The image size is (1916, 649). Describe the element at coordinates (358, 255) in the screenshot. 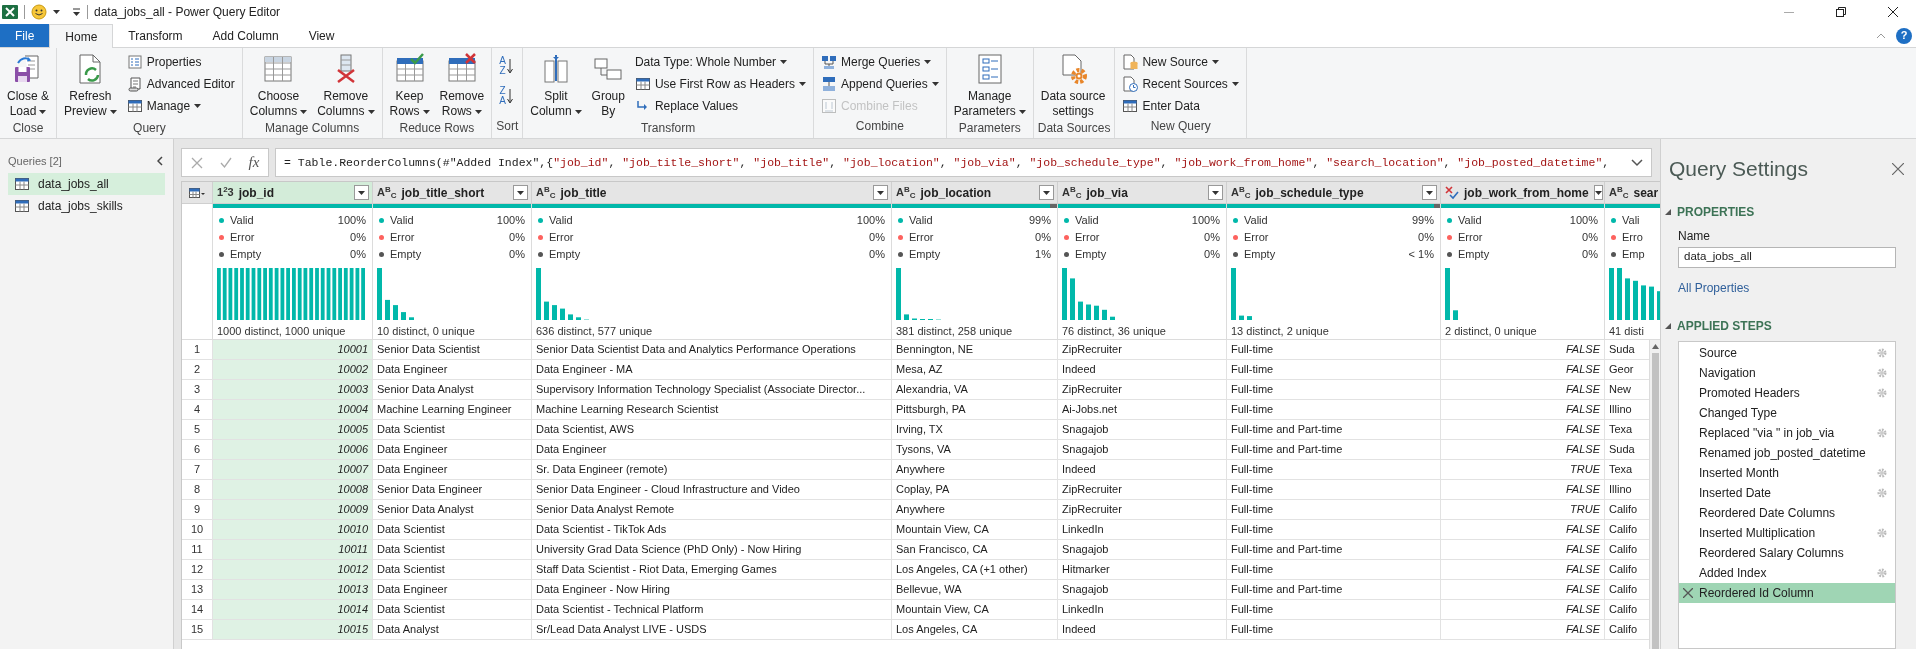

I see `profile-value: 0%` at that location.